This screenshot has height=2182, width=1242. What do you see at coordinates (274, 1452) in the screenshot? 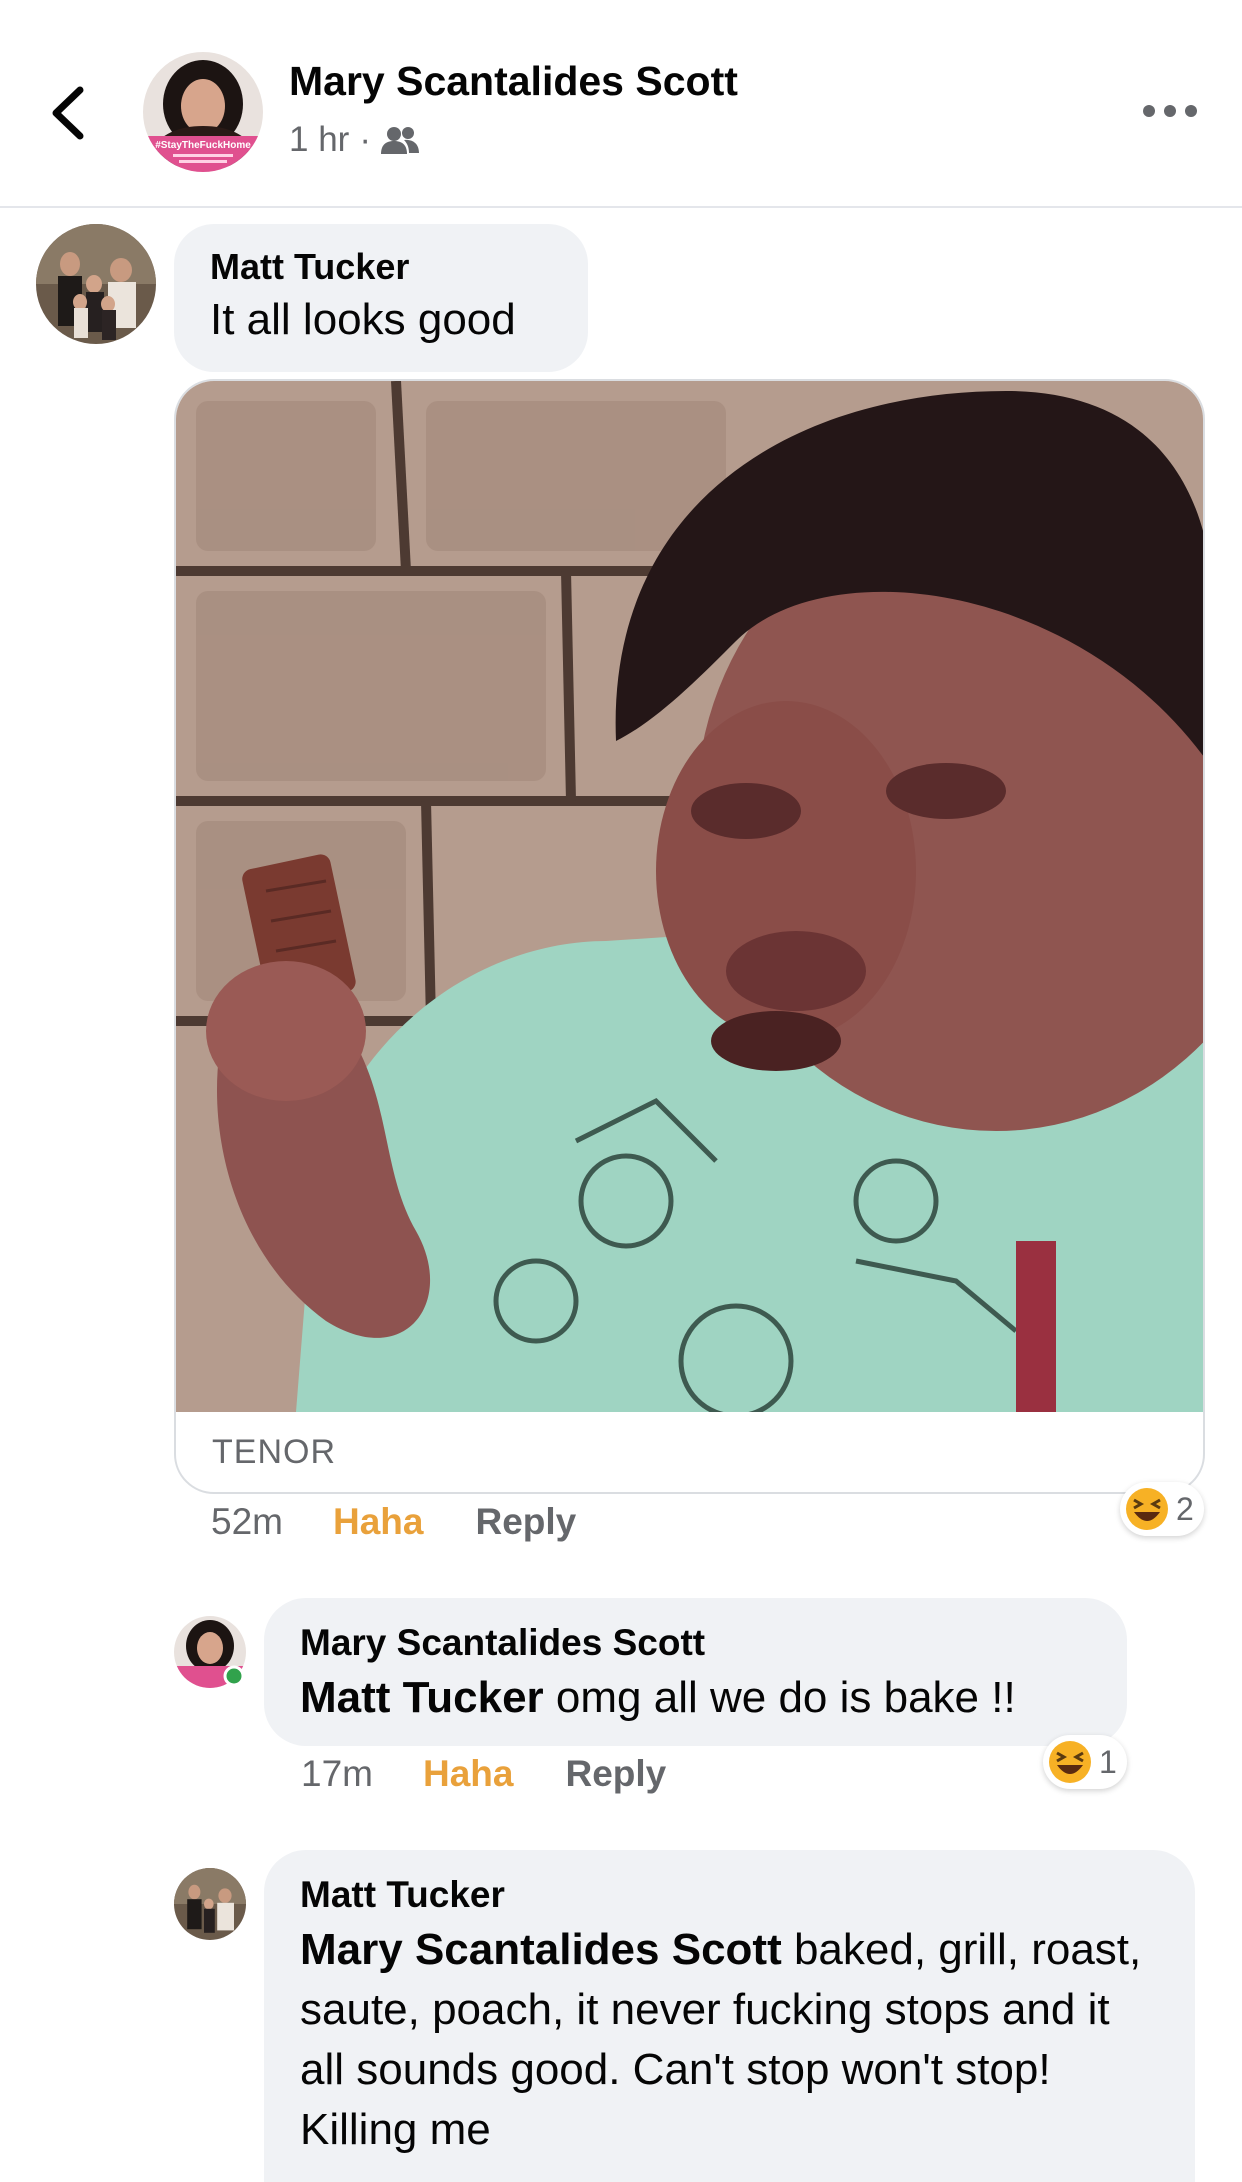
I see `gif-source-label: TENOR` at bounding box center [274, 1452].